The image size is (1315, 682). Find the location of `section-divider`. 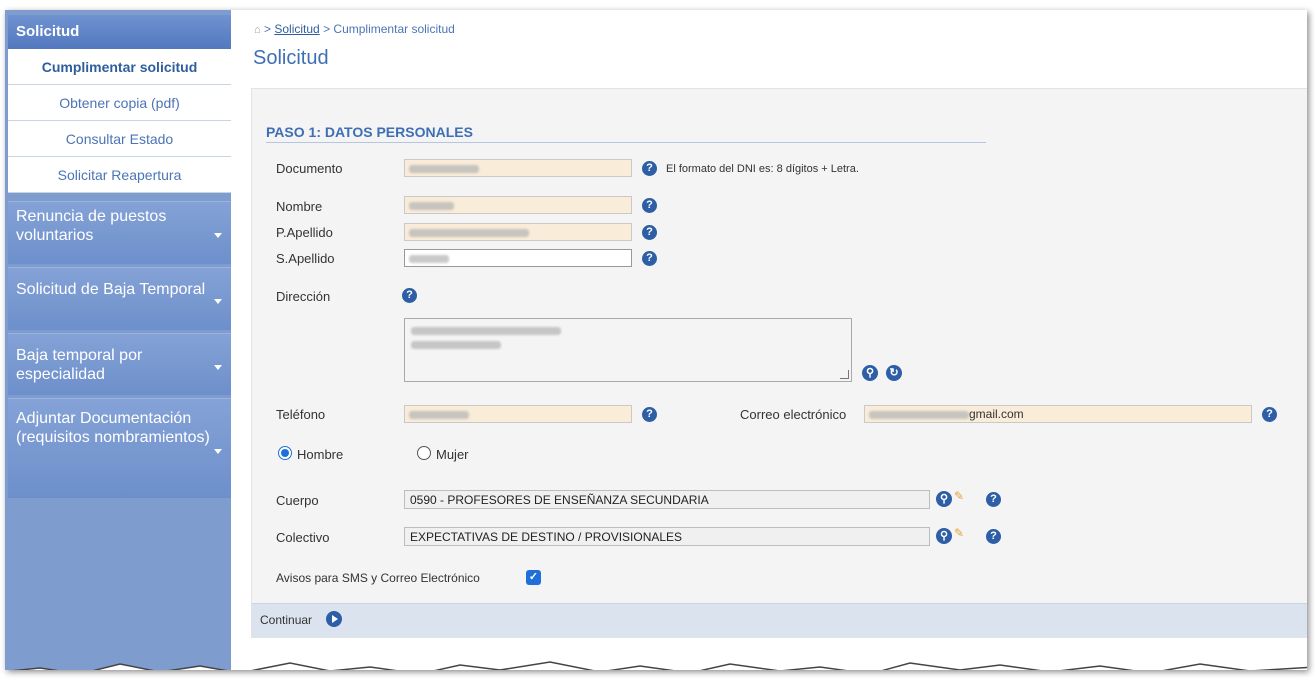

section-divider is located at coordinates (626, 142).